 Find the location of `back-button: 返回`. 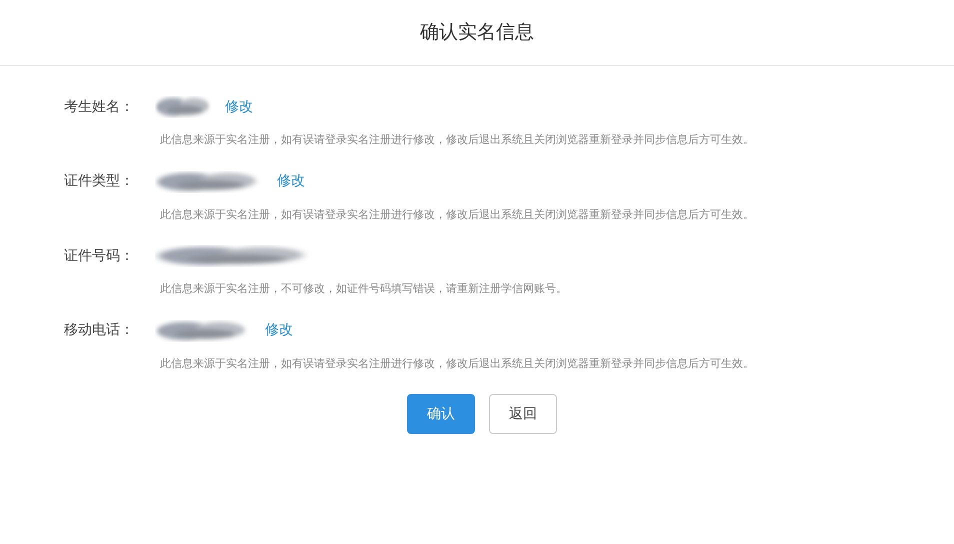

back-button: 返回 is located at coordinates (523, 414).